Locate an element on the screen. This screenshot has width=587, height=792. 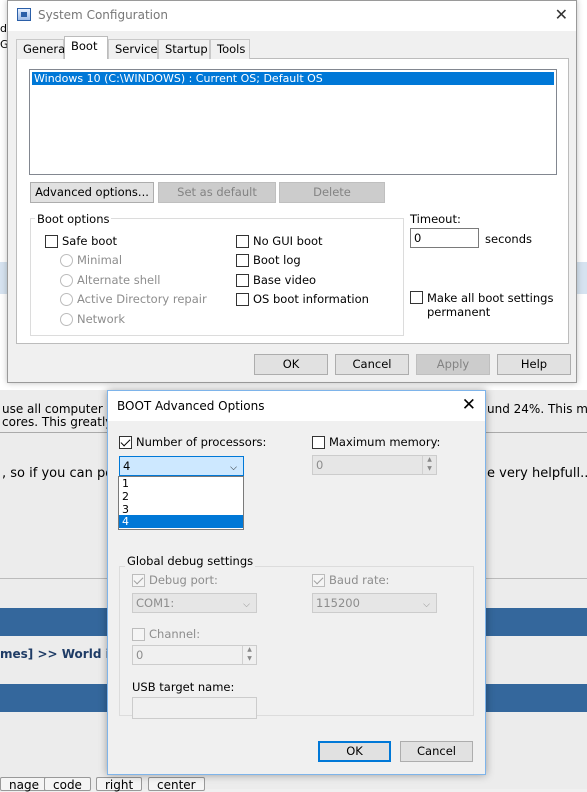
boot-log-checkbox: Boot log is located at coordinates (268, 260).